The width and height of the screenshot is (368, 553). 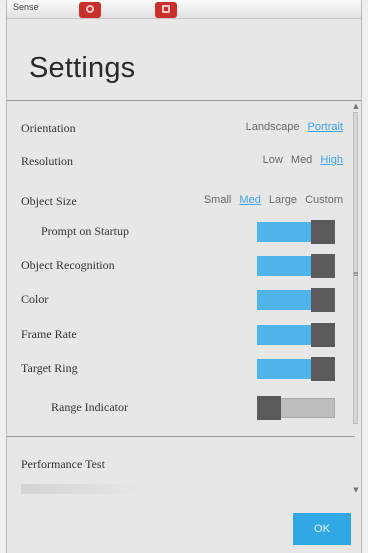 I want to click on setting-row-frame-rate: Frame Rate, so click(x=181, y=335).